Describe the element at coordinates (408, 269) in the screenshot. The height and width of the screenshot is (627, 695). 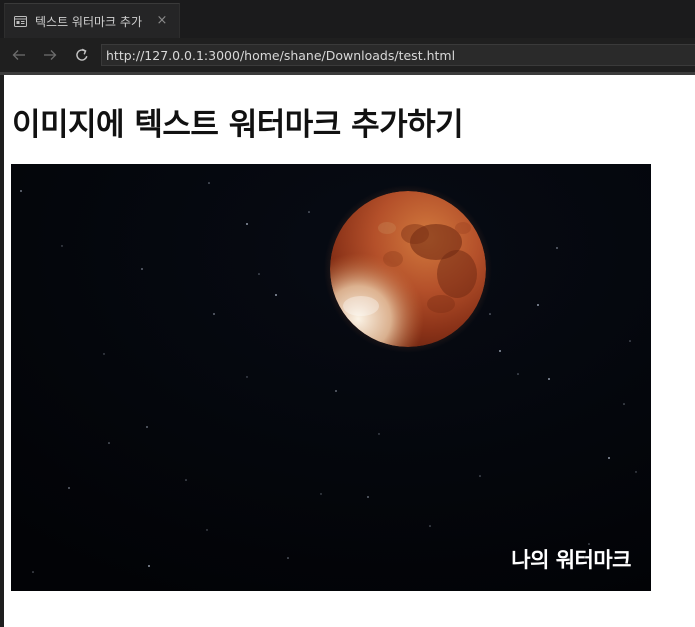
I see `moon` at that location.